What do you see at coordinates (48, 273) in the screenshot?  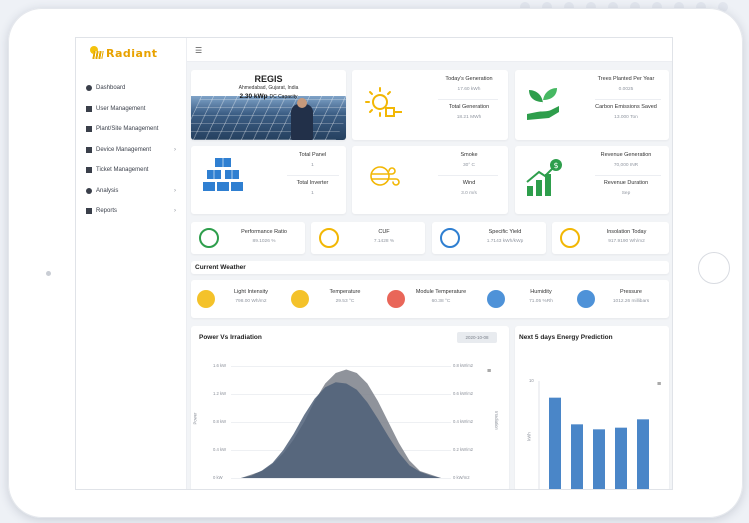 I see `camera-dot` at bounding box center [48, 273].